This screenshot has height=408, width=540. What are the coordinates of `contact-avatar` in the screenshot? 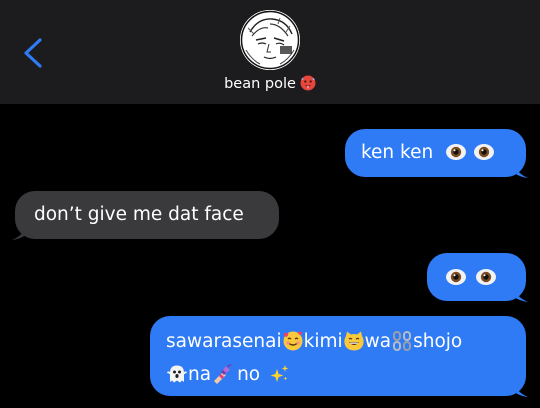 It's located at (270, 40).